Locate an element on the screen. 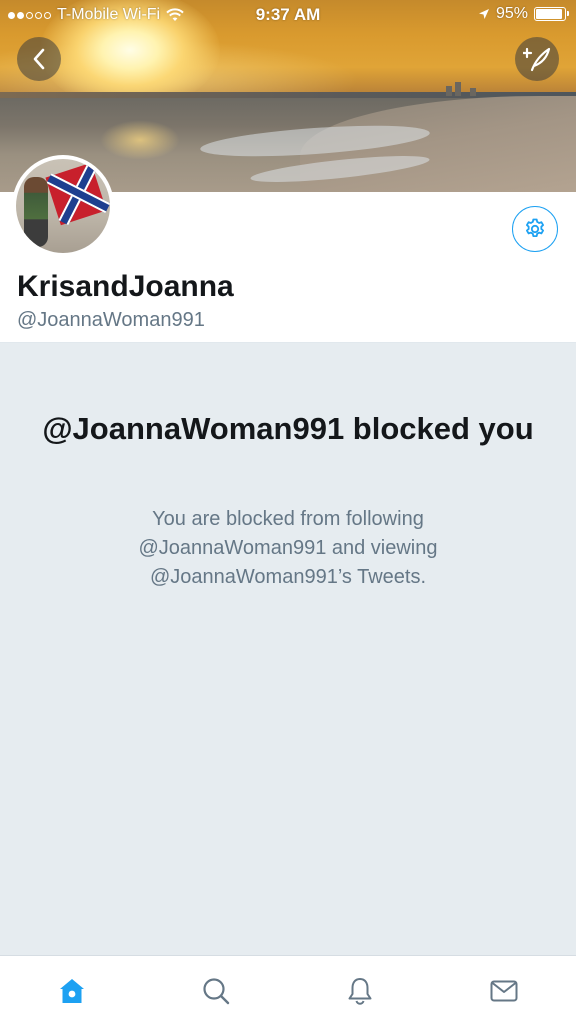 This screenshot has height=1025, width=576. blocked-title: @JoannaWoman991 blocked you is located at coordinates (288, 428).